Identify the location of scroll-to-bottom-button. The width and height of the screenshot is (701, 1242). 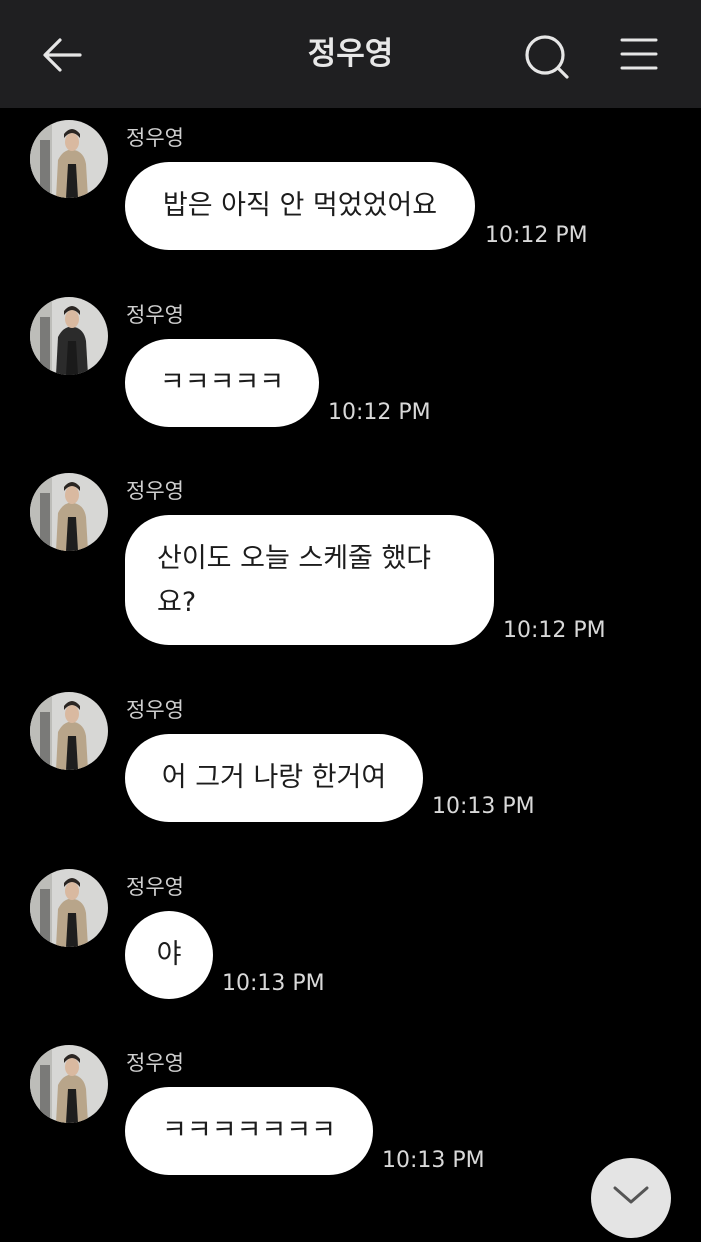
(631, 1198).